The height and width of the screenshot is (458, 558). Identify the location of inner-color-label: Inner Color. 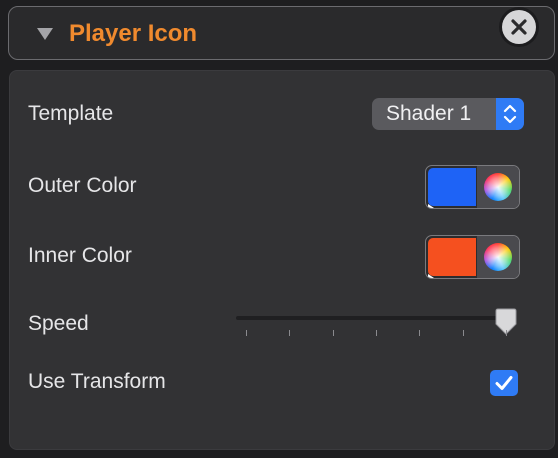
(80, 255).